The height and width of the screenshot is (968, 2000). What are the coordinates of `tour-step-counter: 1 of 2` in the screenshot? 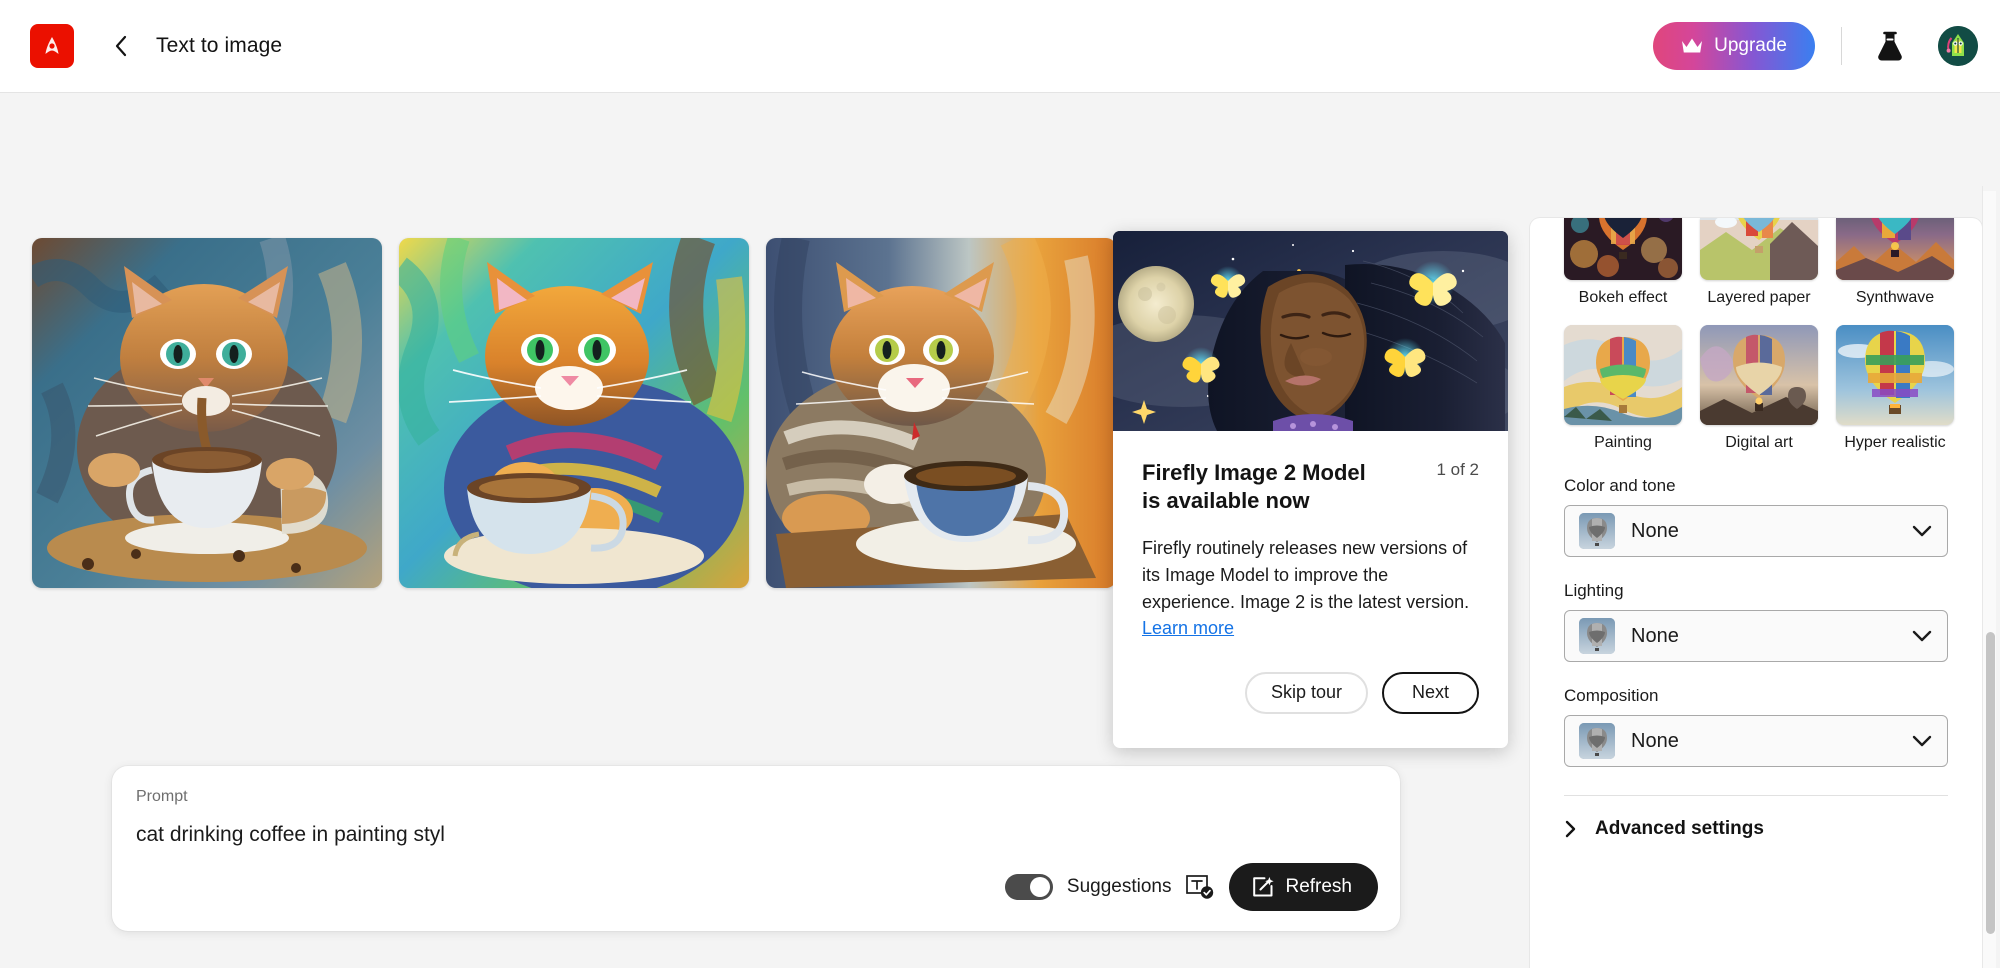 It's located at (1457, 469).